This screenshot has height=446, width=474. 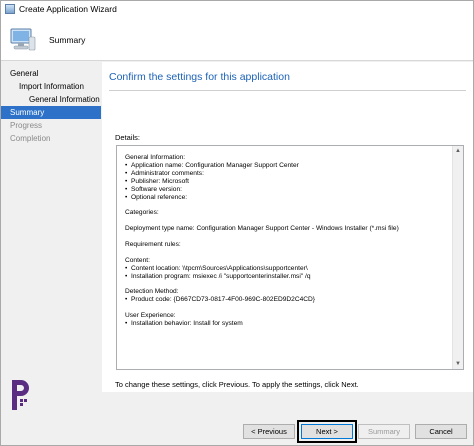 What do you see at coordinates (275, 174) in the screenshot?
I see `general-info-item: Administrator comments:` at bounding box center [275, 174].